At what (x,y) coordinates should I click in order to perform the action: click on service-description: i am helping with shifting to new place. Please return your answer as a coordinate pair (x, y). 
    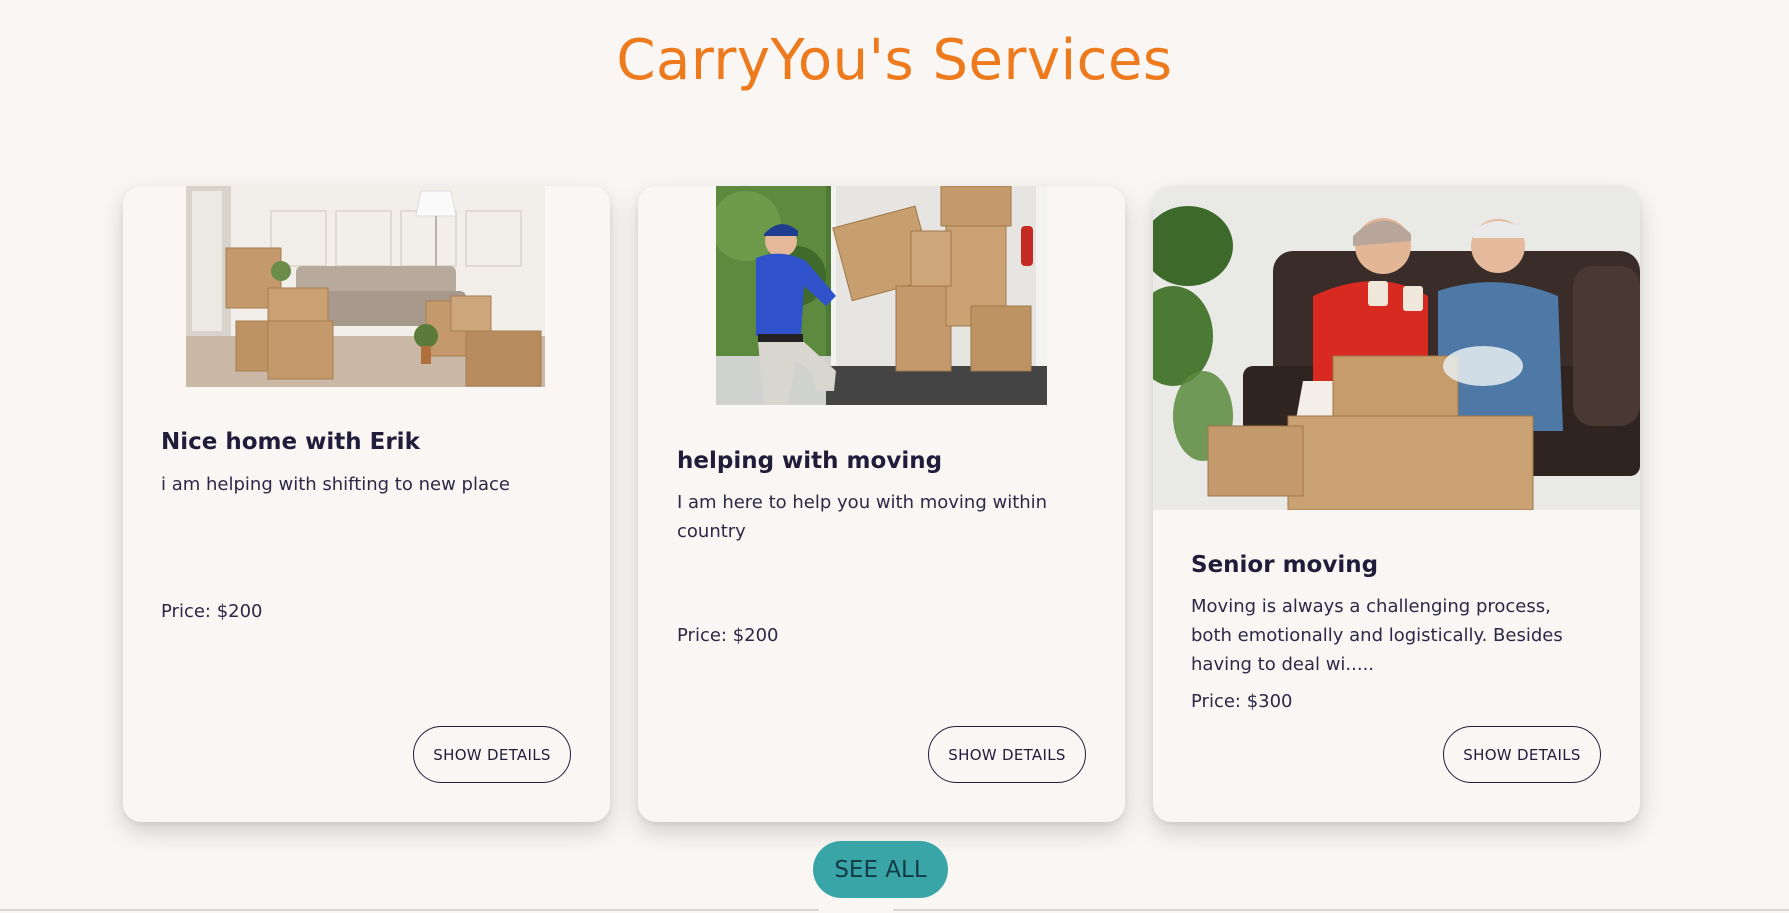
    Looking at the image, I should click on (335, 484).